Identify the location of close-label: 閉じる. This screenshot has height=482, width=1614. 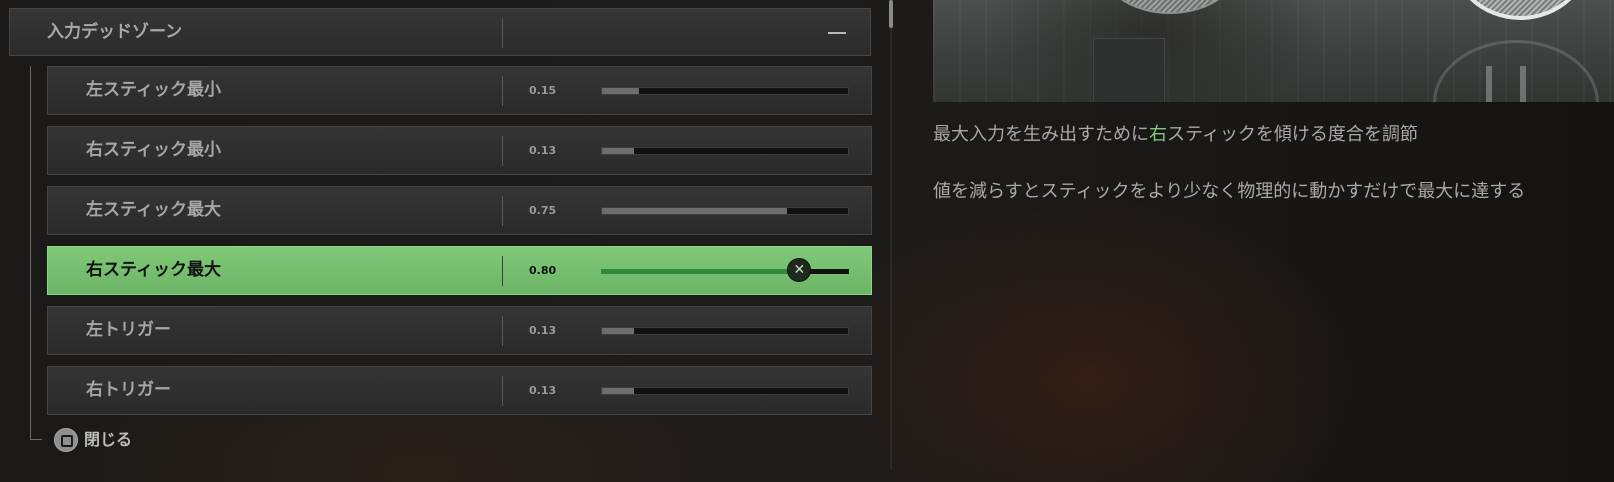
(108, 439).